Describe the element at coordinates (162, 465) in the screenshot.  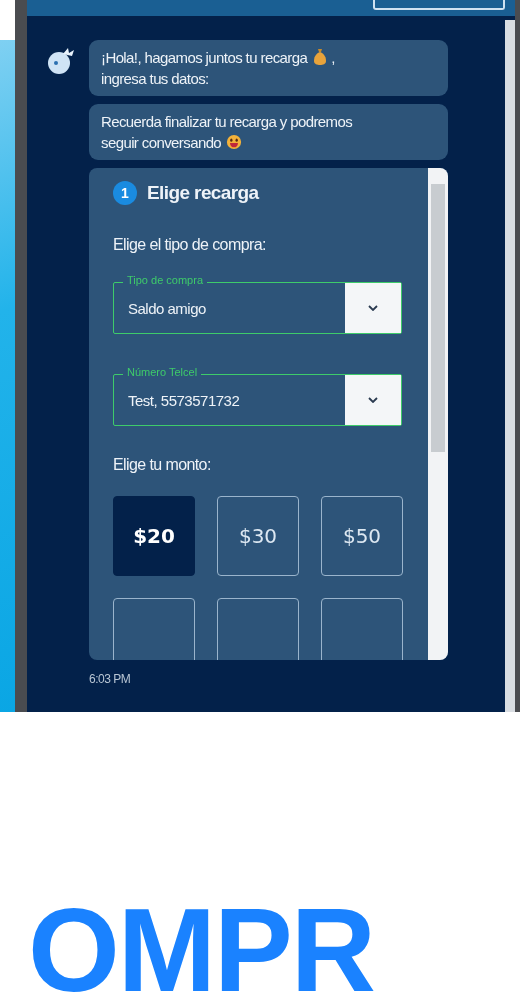
I see `prompt-label: Elige tu monto:` at that location.